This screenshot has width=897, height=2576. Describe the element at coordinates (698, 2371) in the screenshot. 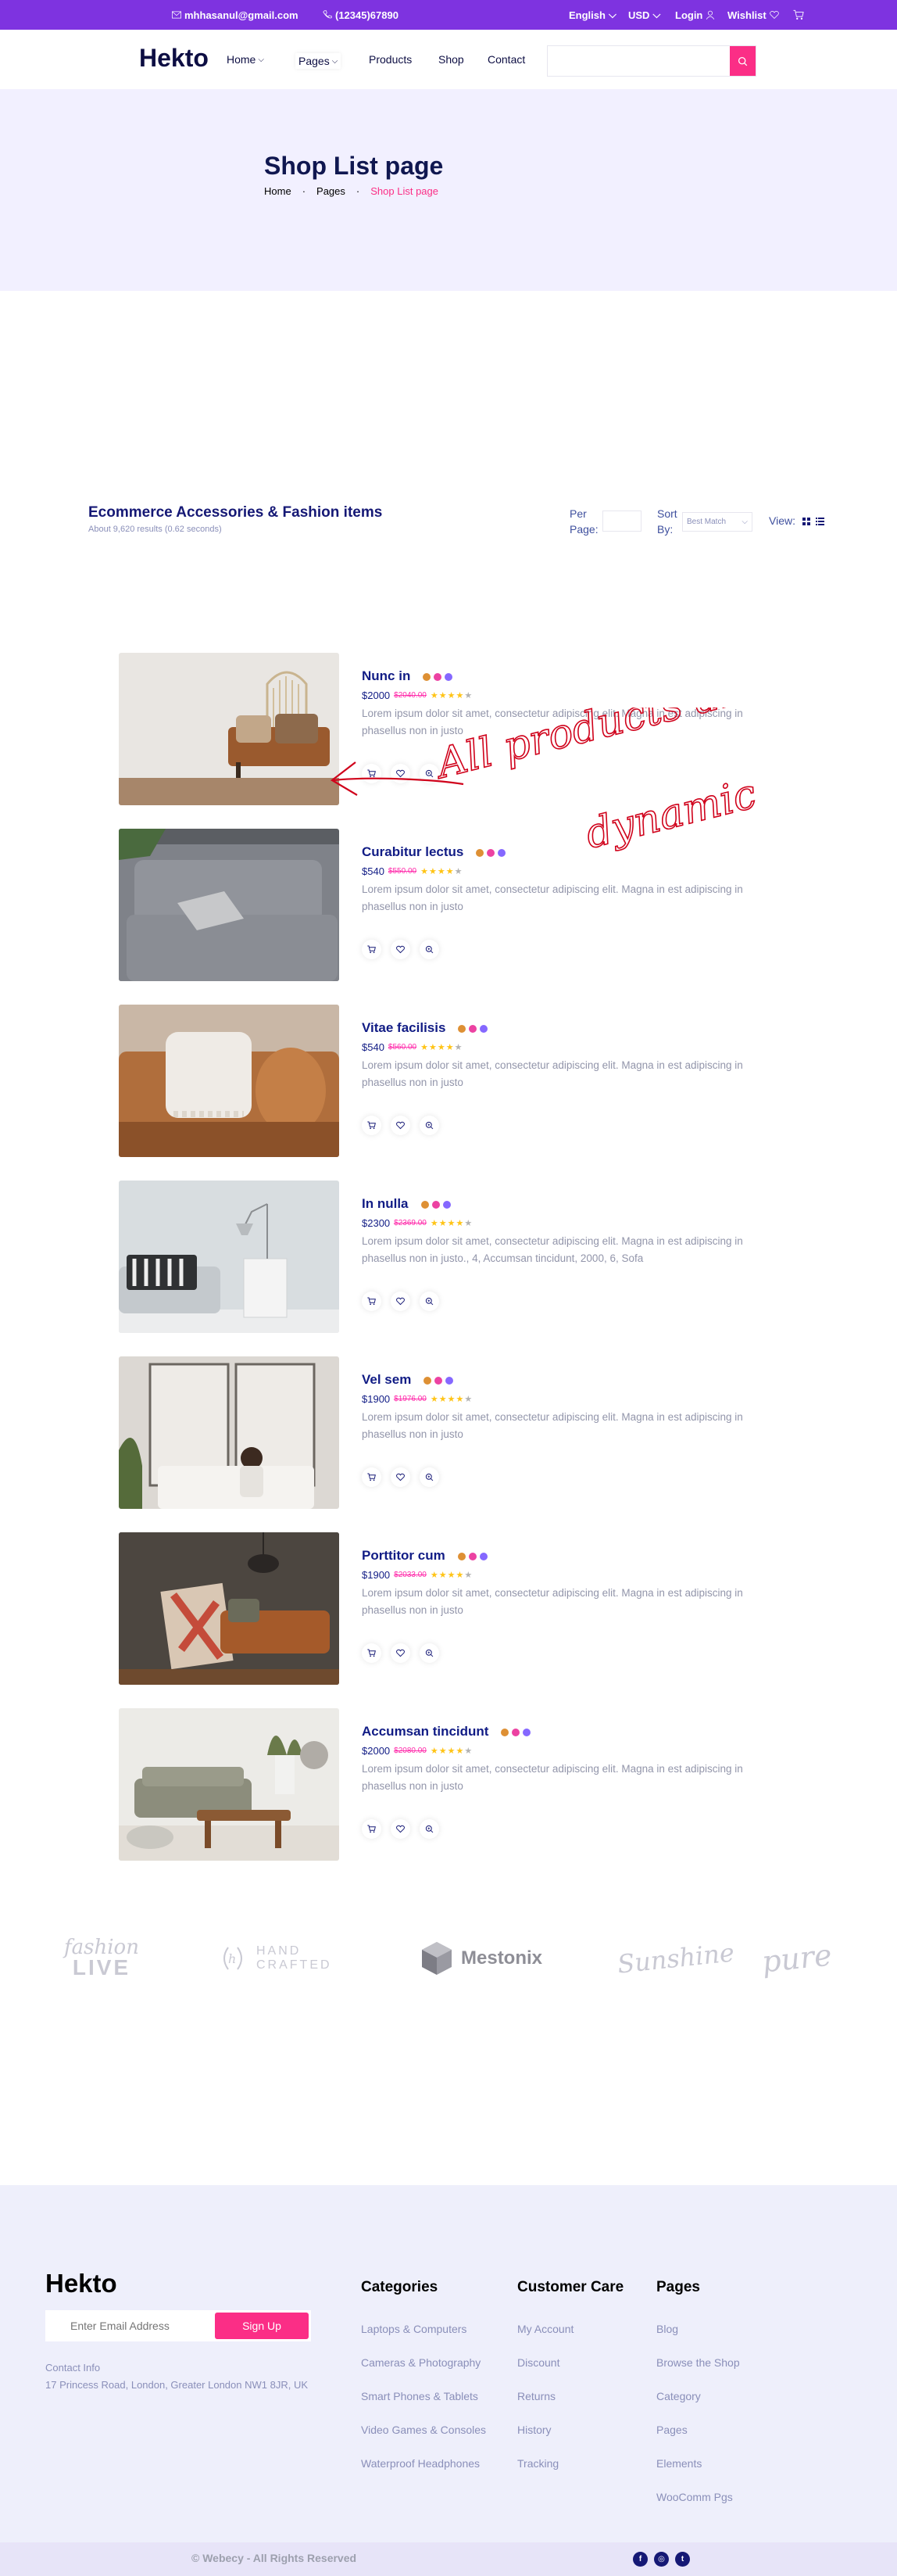

I see `footer-link: Browse the Shop` at that location.